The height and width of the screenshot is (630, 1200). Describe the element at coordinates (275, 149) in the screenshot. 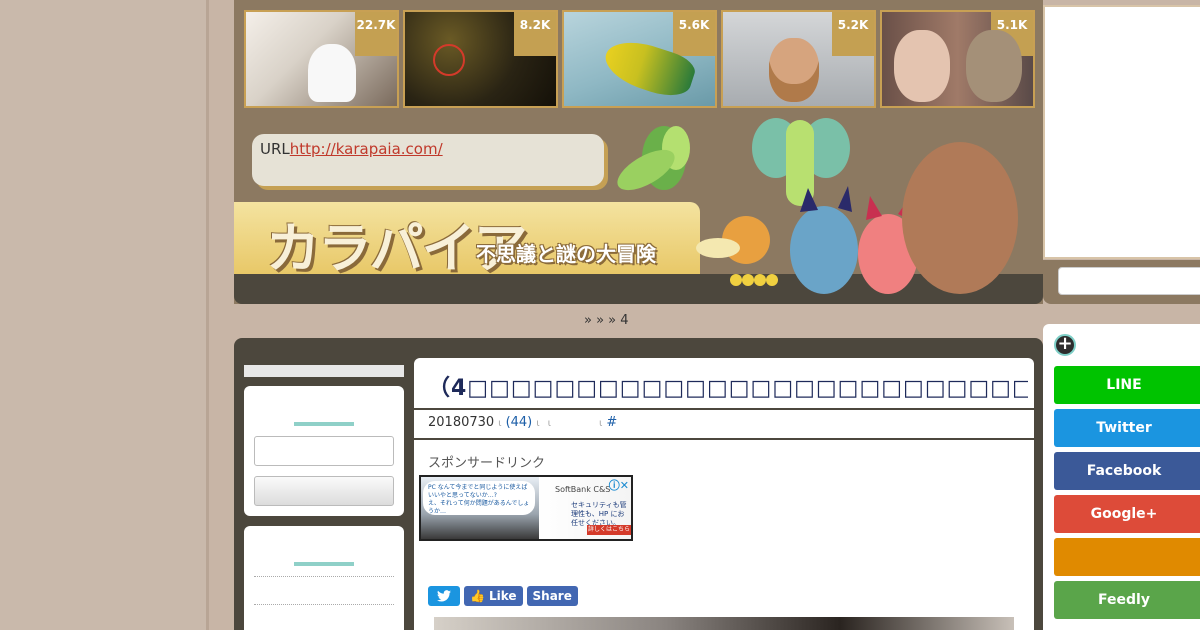

I see `url-label: URL` at that location.